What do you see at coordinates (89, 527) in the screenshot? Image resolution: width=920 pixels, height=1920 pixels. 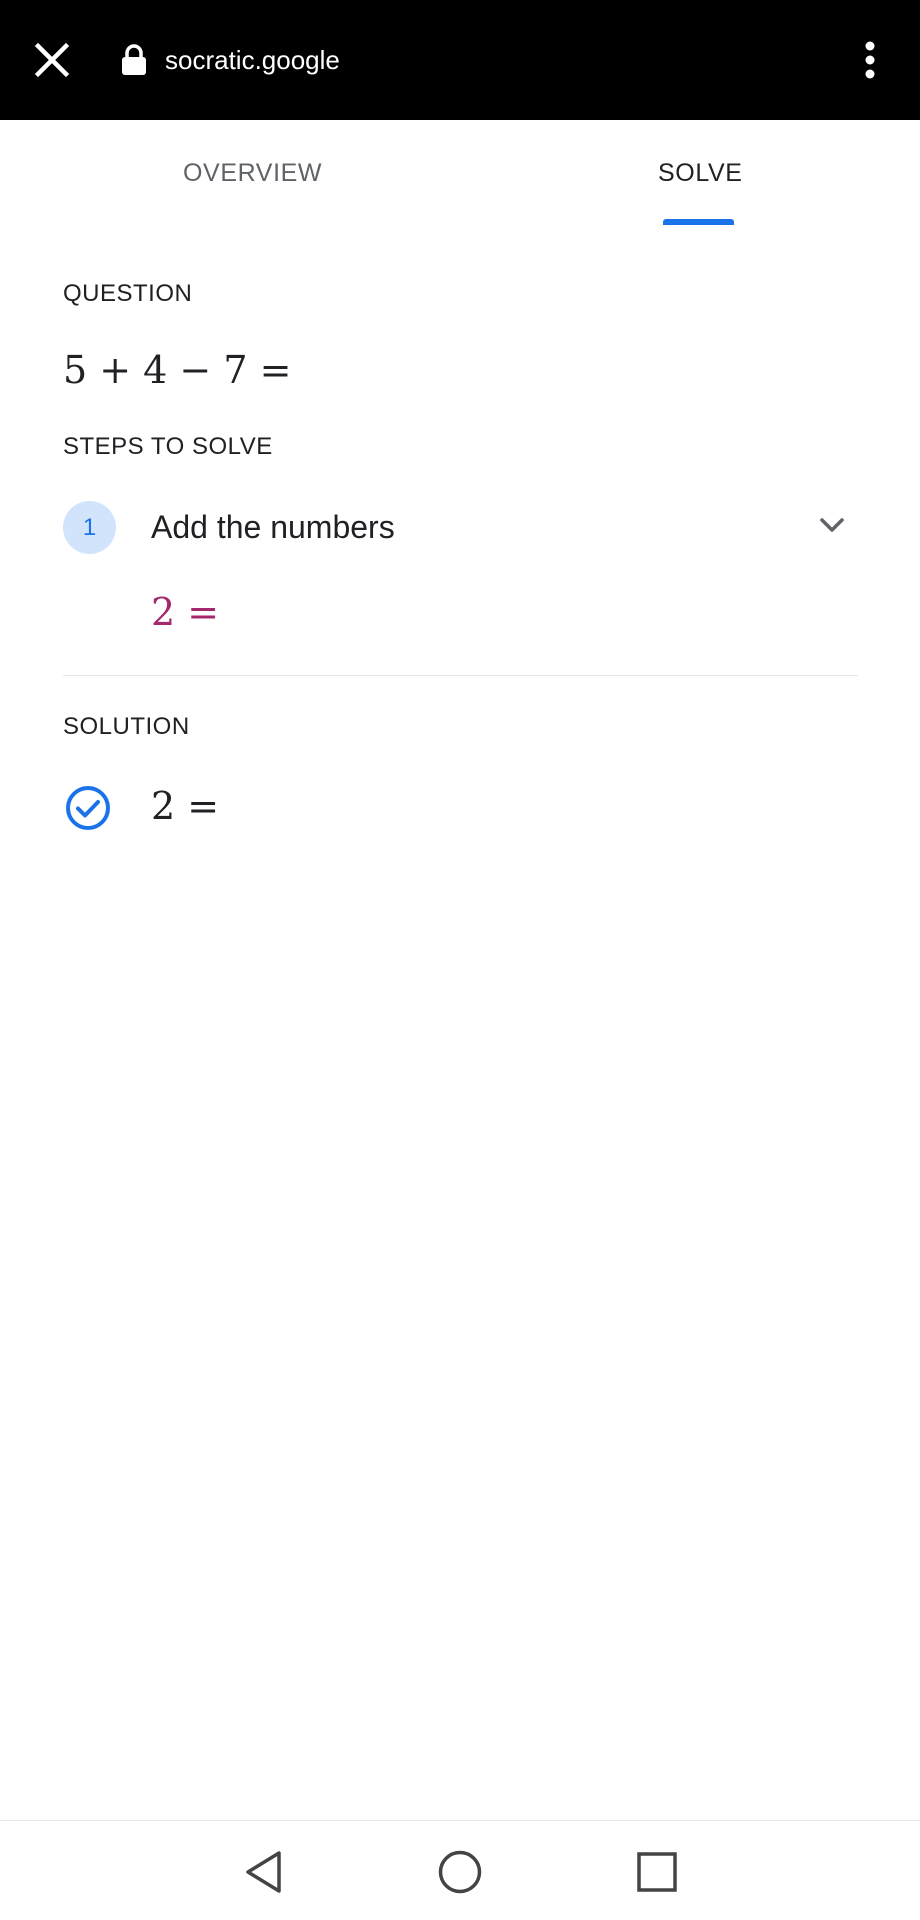 I see `step-number-badge: 1` at bounding box center [89, 527].